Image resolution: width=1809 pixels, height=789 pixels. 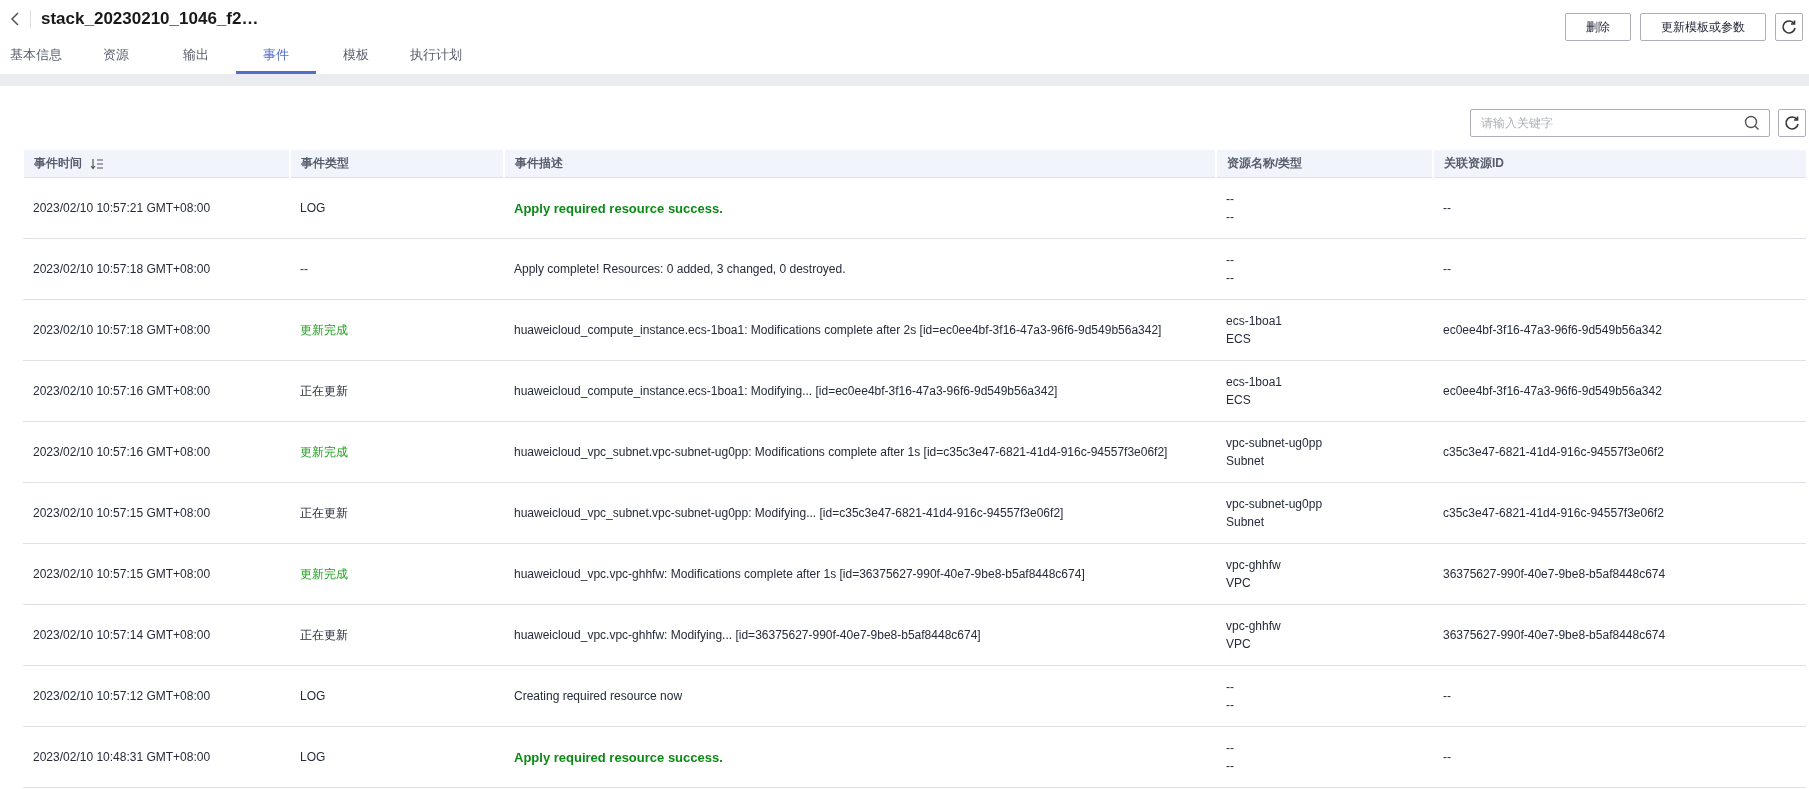 What do you see at coordinates (97, 163) in the screenshot?
I see `sort-icon` at bounding box center [97, 163].